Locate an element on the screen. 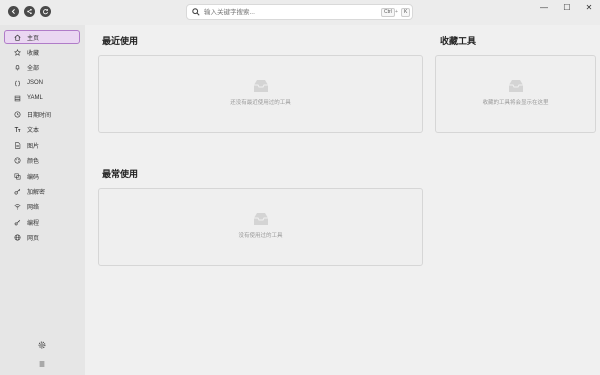 This screenshot has height=375, width=600. braces-icon is located at coordinates (17, 83).